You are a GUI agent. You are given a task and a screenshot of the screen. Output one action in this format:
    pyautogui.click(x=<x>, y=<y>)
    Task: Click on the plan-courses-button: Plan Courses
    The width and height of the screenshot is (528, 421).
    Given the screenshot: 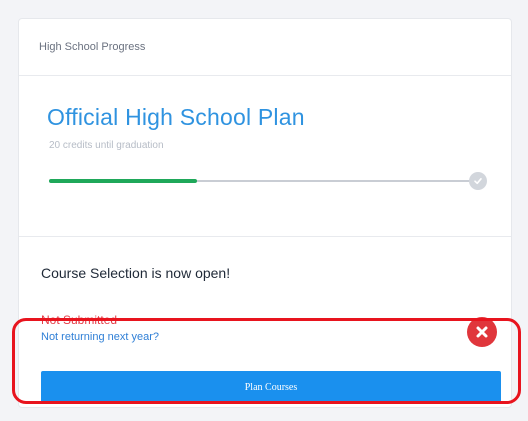 What is the action you would take?
    pyautogui.click(x=271, y=387)
    